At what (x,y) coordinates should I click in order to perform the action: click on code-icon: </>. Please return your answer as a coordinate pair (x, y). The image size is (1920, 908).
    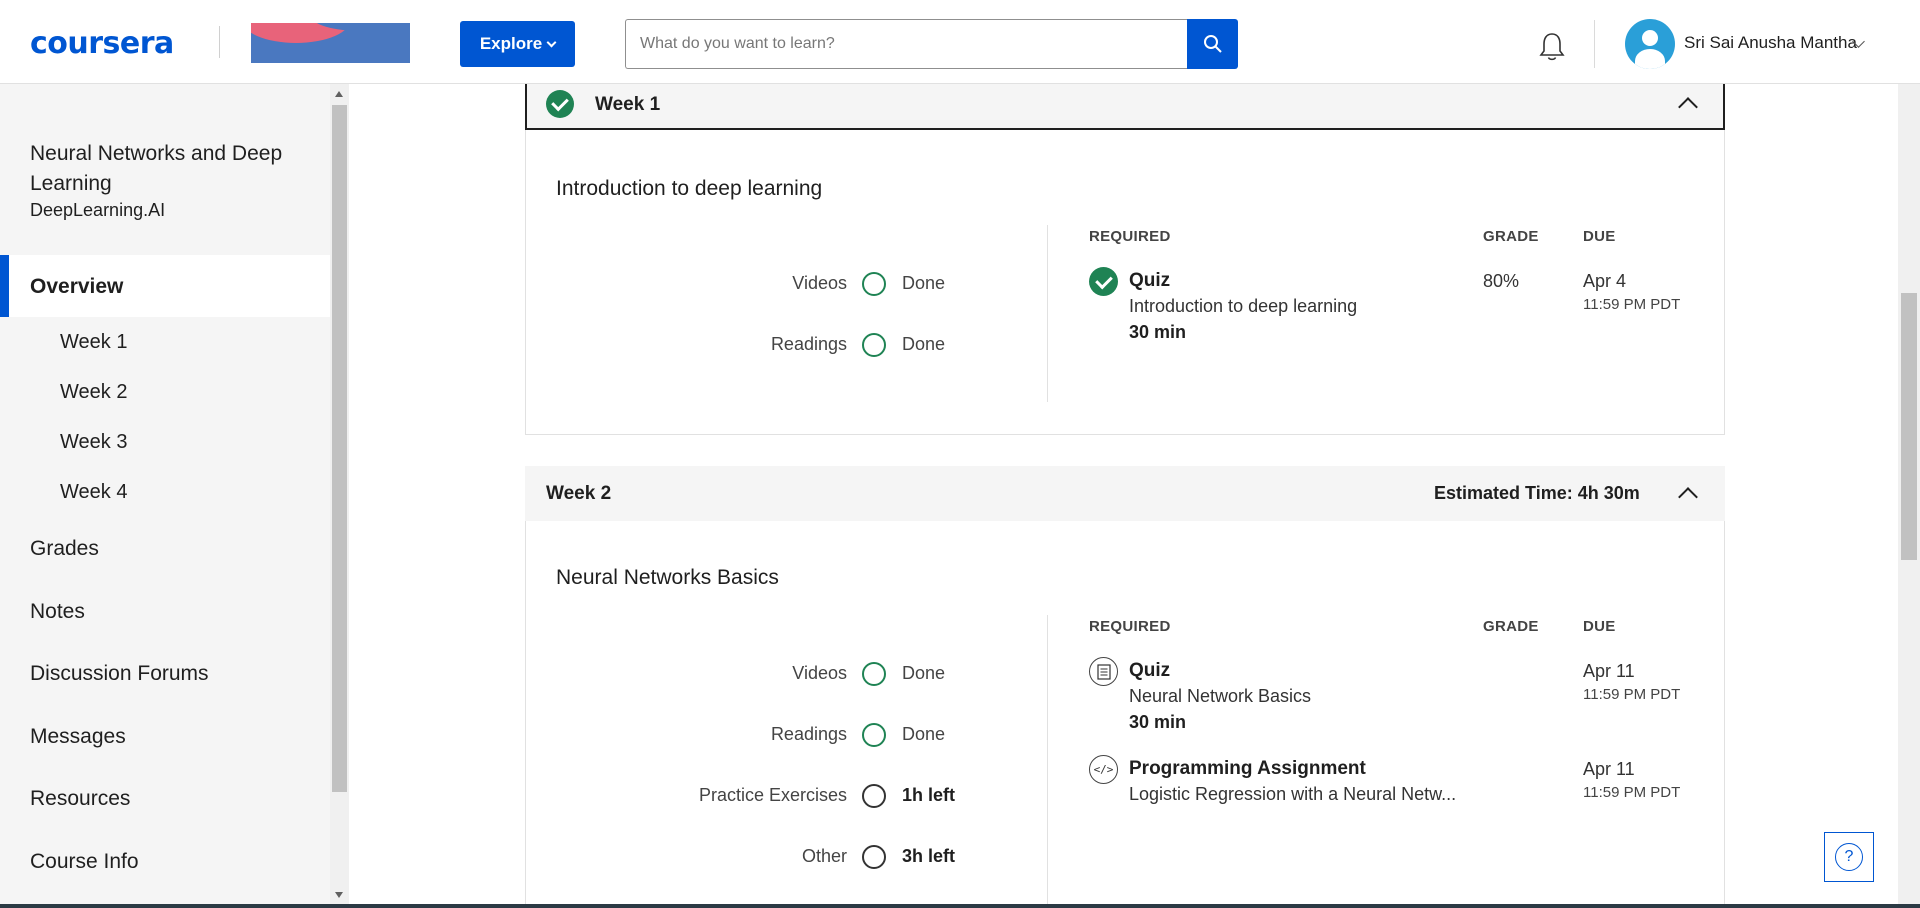
    Looking at the image, I should click on (1103, 769).